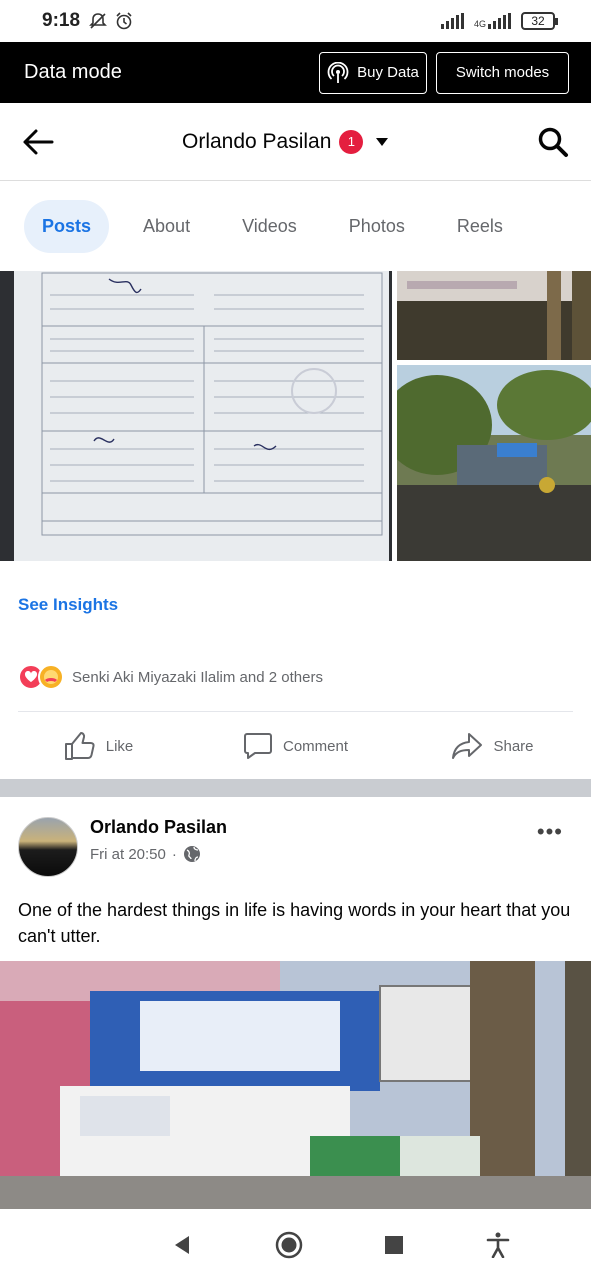  Describe the element at coordinates (51, 677) in the screenshot. I see `care-reaction-icon` at that location.